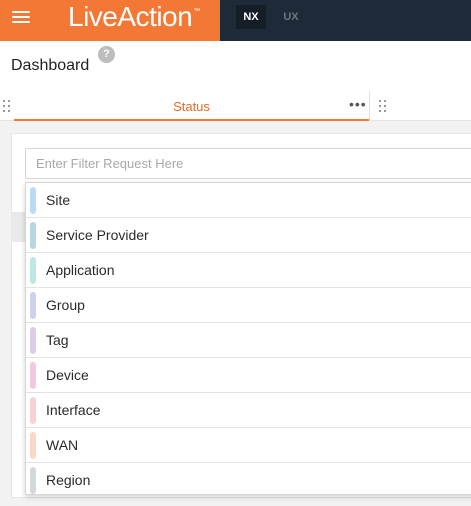  What do you see at coordinates (248, 445) in the screenshot?
I see `dropdown-item-wan: WAN` at bounding box center [248, 445].